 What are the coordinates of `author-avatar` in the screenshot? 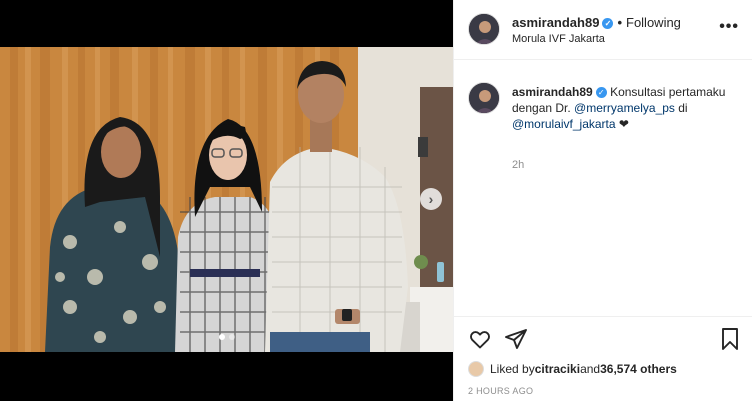 It's located at (484, 29).